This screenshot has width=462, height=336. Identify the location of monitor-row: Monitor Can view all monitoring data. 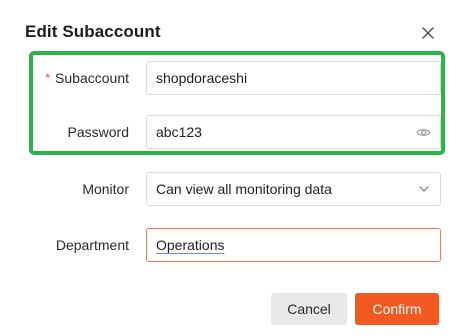
(231, 189).